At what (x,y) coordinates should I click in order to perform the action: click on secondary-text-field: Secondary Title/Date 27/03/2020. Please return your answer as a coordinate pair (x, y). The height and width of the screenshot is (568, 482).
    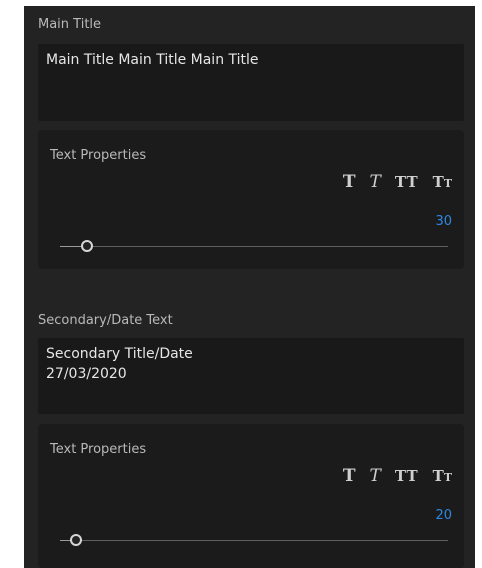
    Looking at the image, I should click on (251, 376).